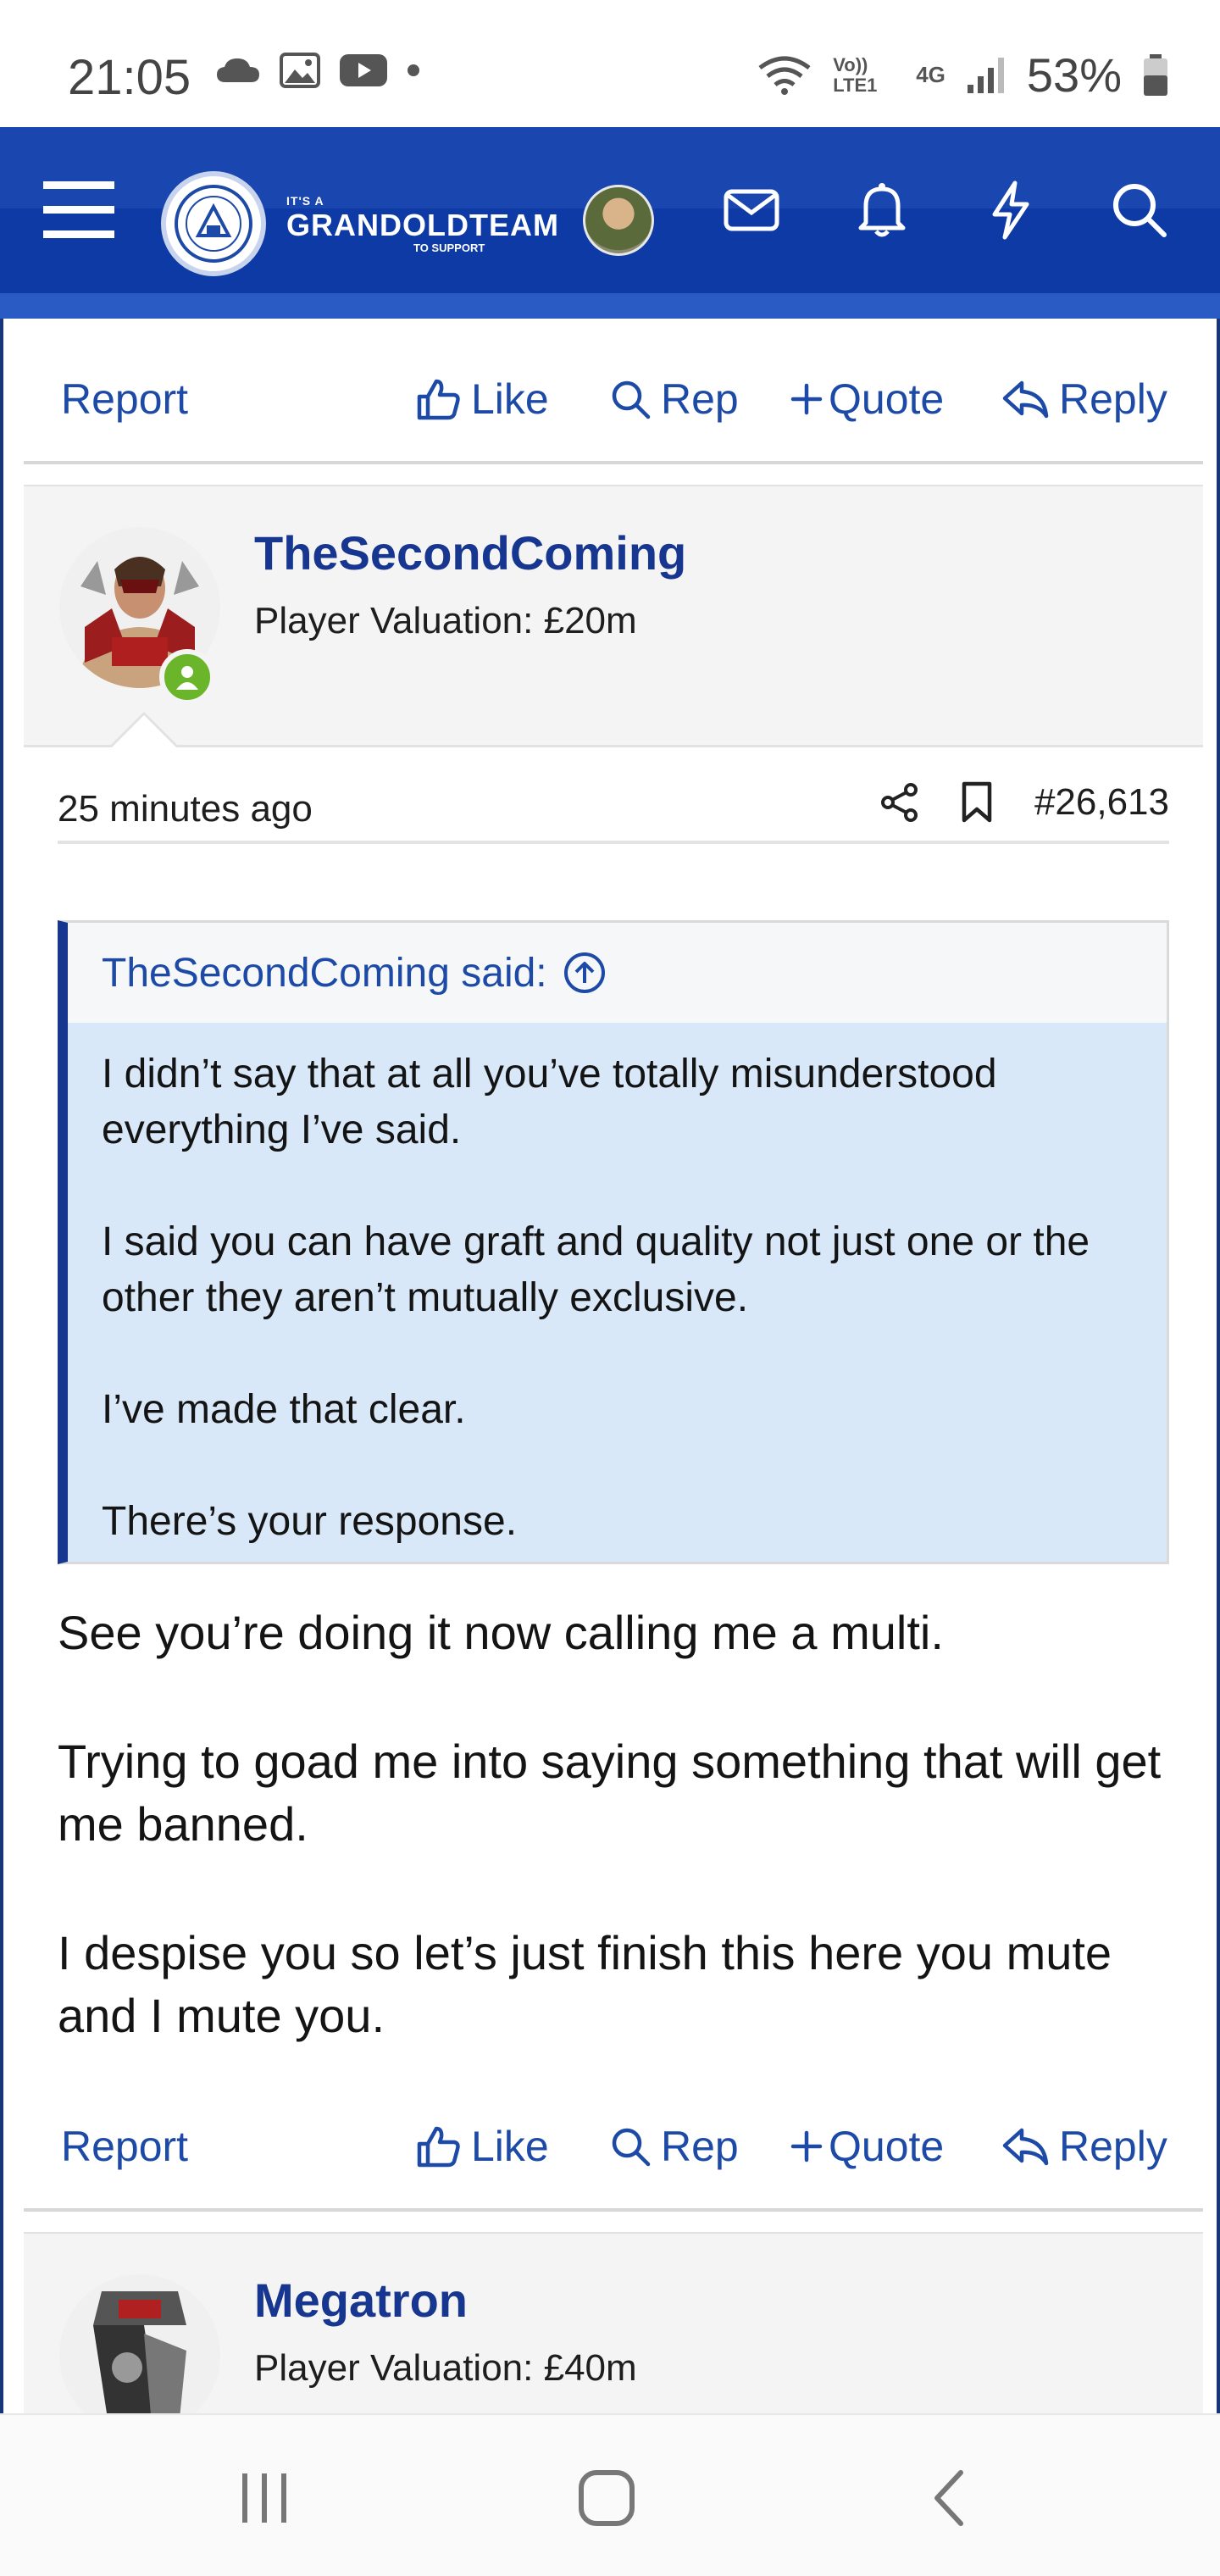 The width and height of the screenshot is (1220, 2576). I want to click on volte-indicator: Vo)) LTE1, so click(855, 74).